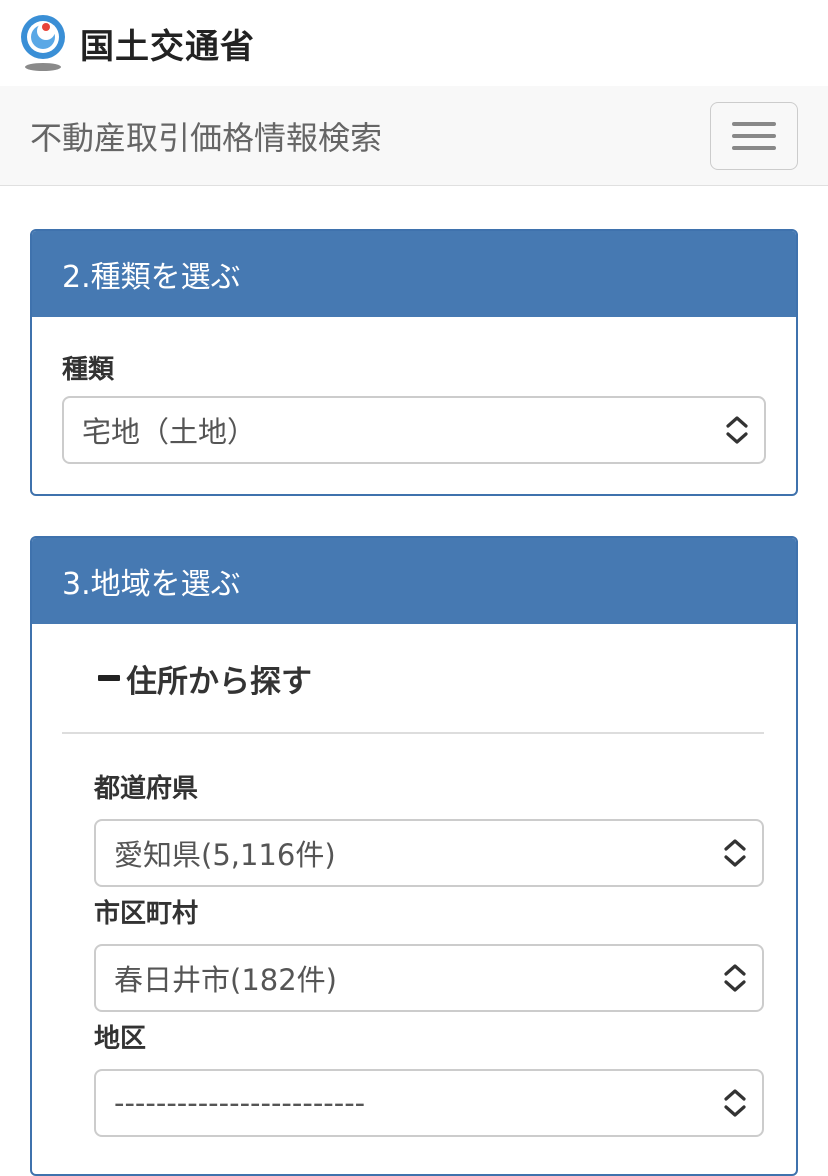 The image size is (828, 1176). What do you see at coordinates (414, 274) in the screenshot?
I see `type-panel-heading: 2.種類を選ぶ` at bounding box center [414, 274].